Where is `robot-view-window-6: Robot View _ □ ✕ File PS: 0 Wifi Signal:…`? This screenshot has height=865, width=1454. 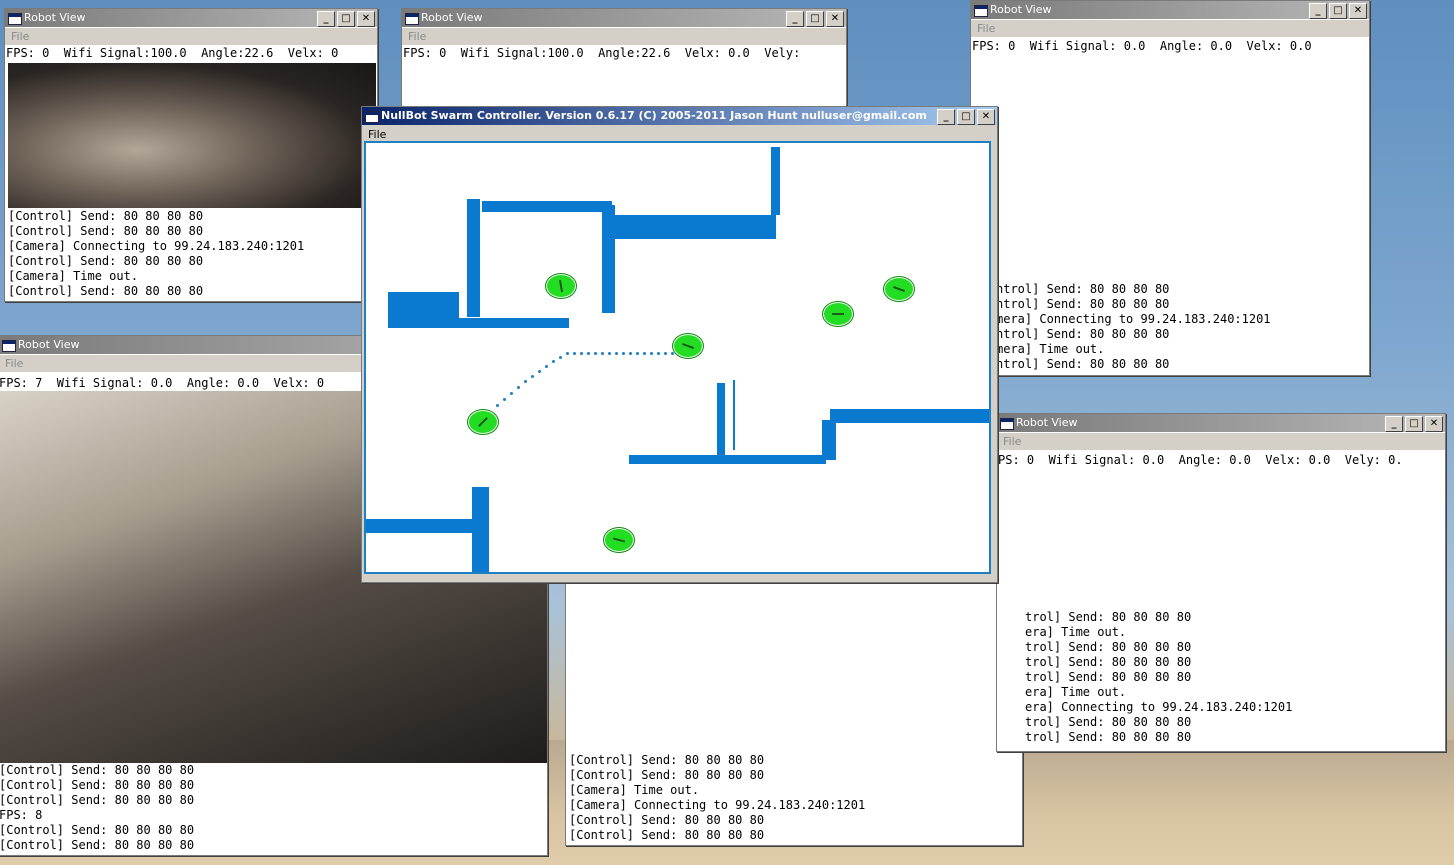
robot-view-window-6: Robot View _ □ ✕ File PS: 0 Wifi Signal:… is located at coordinates (1221, 582).